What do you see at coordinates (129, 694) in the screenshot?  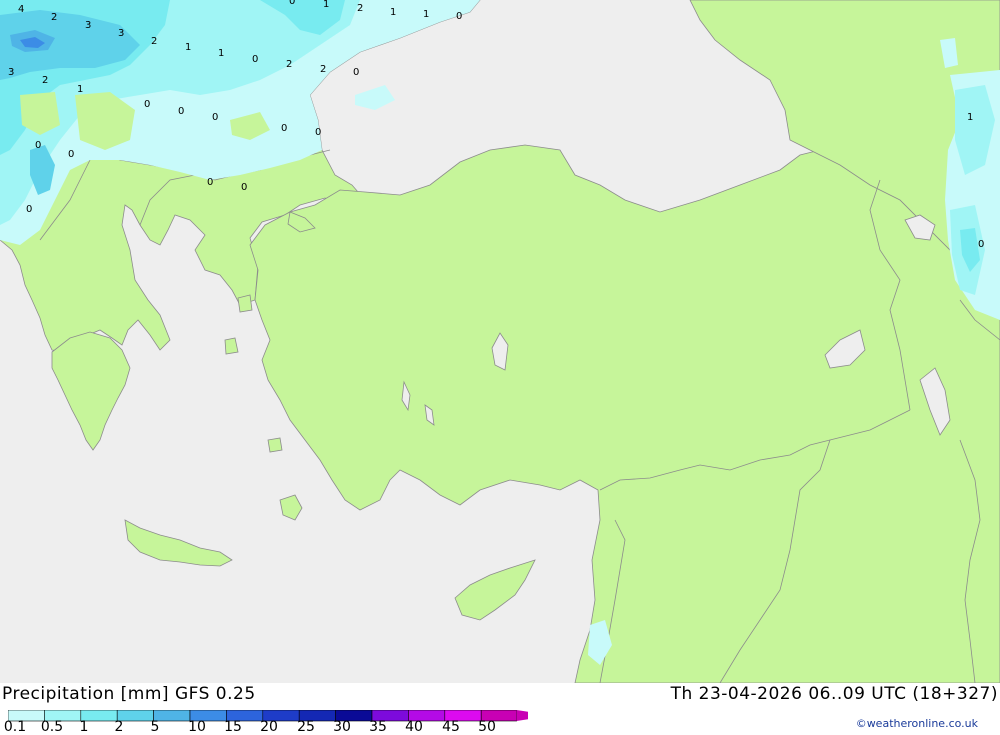 I see `chart-title: Precipitation [mm] GFS 0.25` at bounding box center [129, 694].